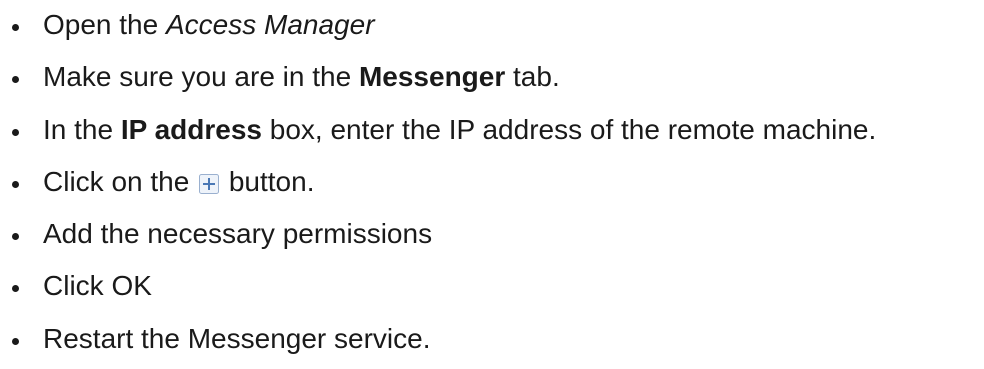 This screenshot has height=369, width=984. Describe the element at coordinates (532, 77) in the screenshot. I see `step-text: tab.` at that location.